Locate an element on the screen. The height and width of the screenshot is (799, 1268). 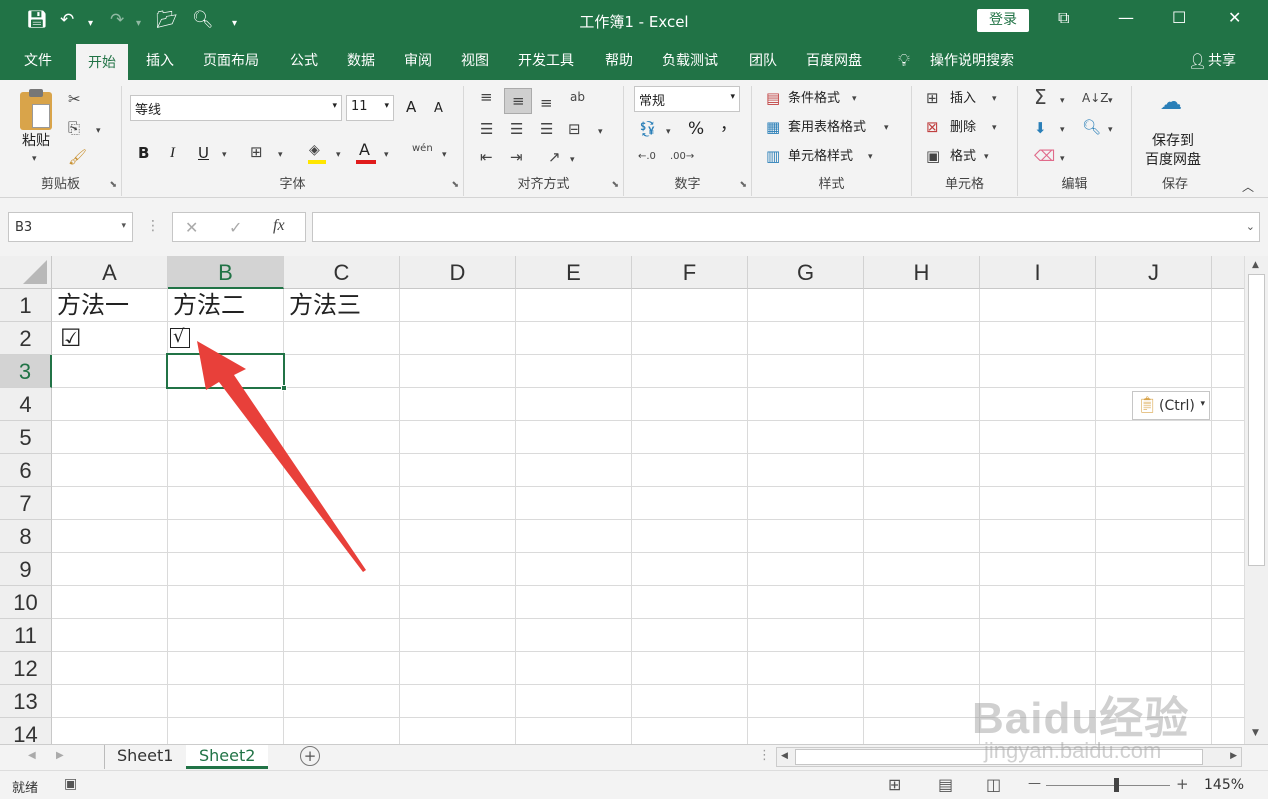
tab-file: 文件 is located at coordinates (38, 61).